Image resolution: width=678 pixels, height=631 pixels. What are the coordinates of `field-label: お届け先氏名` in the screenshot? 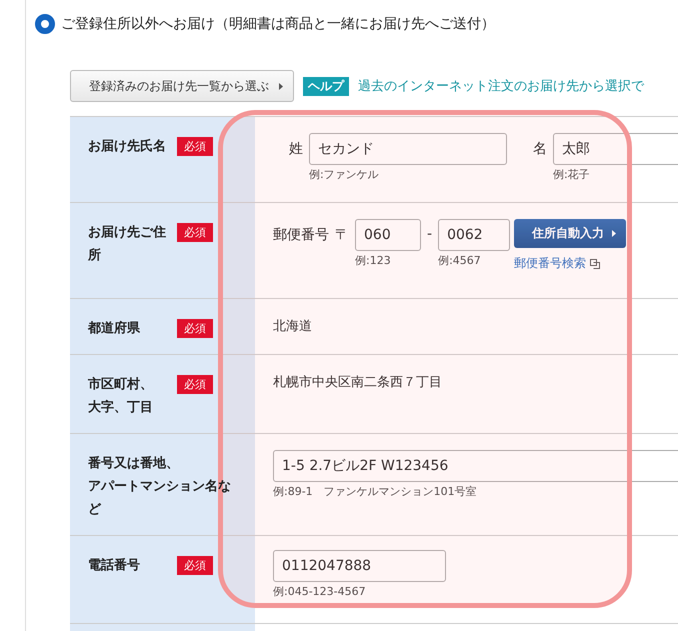 It's located at (127, 147).